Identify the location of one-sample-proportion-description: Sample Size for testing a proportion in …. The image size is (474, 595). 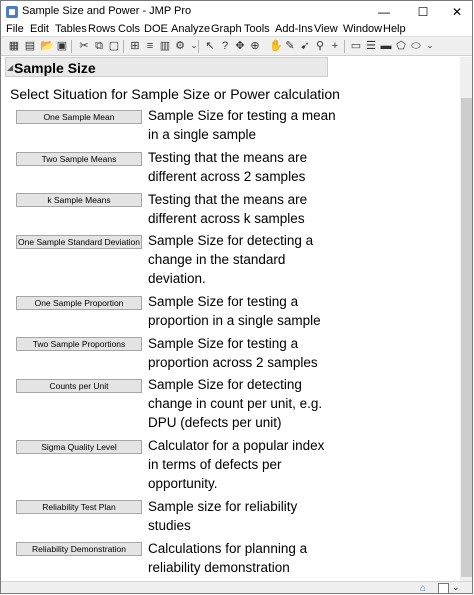
(234, 311).